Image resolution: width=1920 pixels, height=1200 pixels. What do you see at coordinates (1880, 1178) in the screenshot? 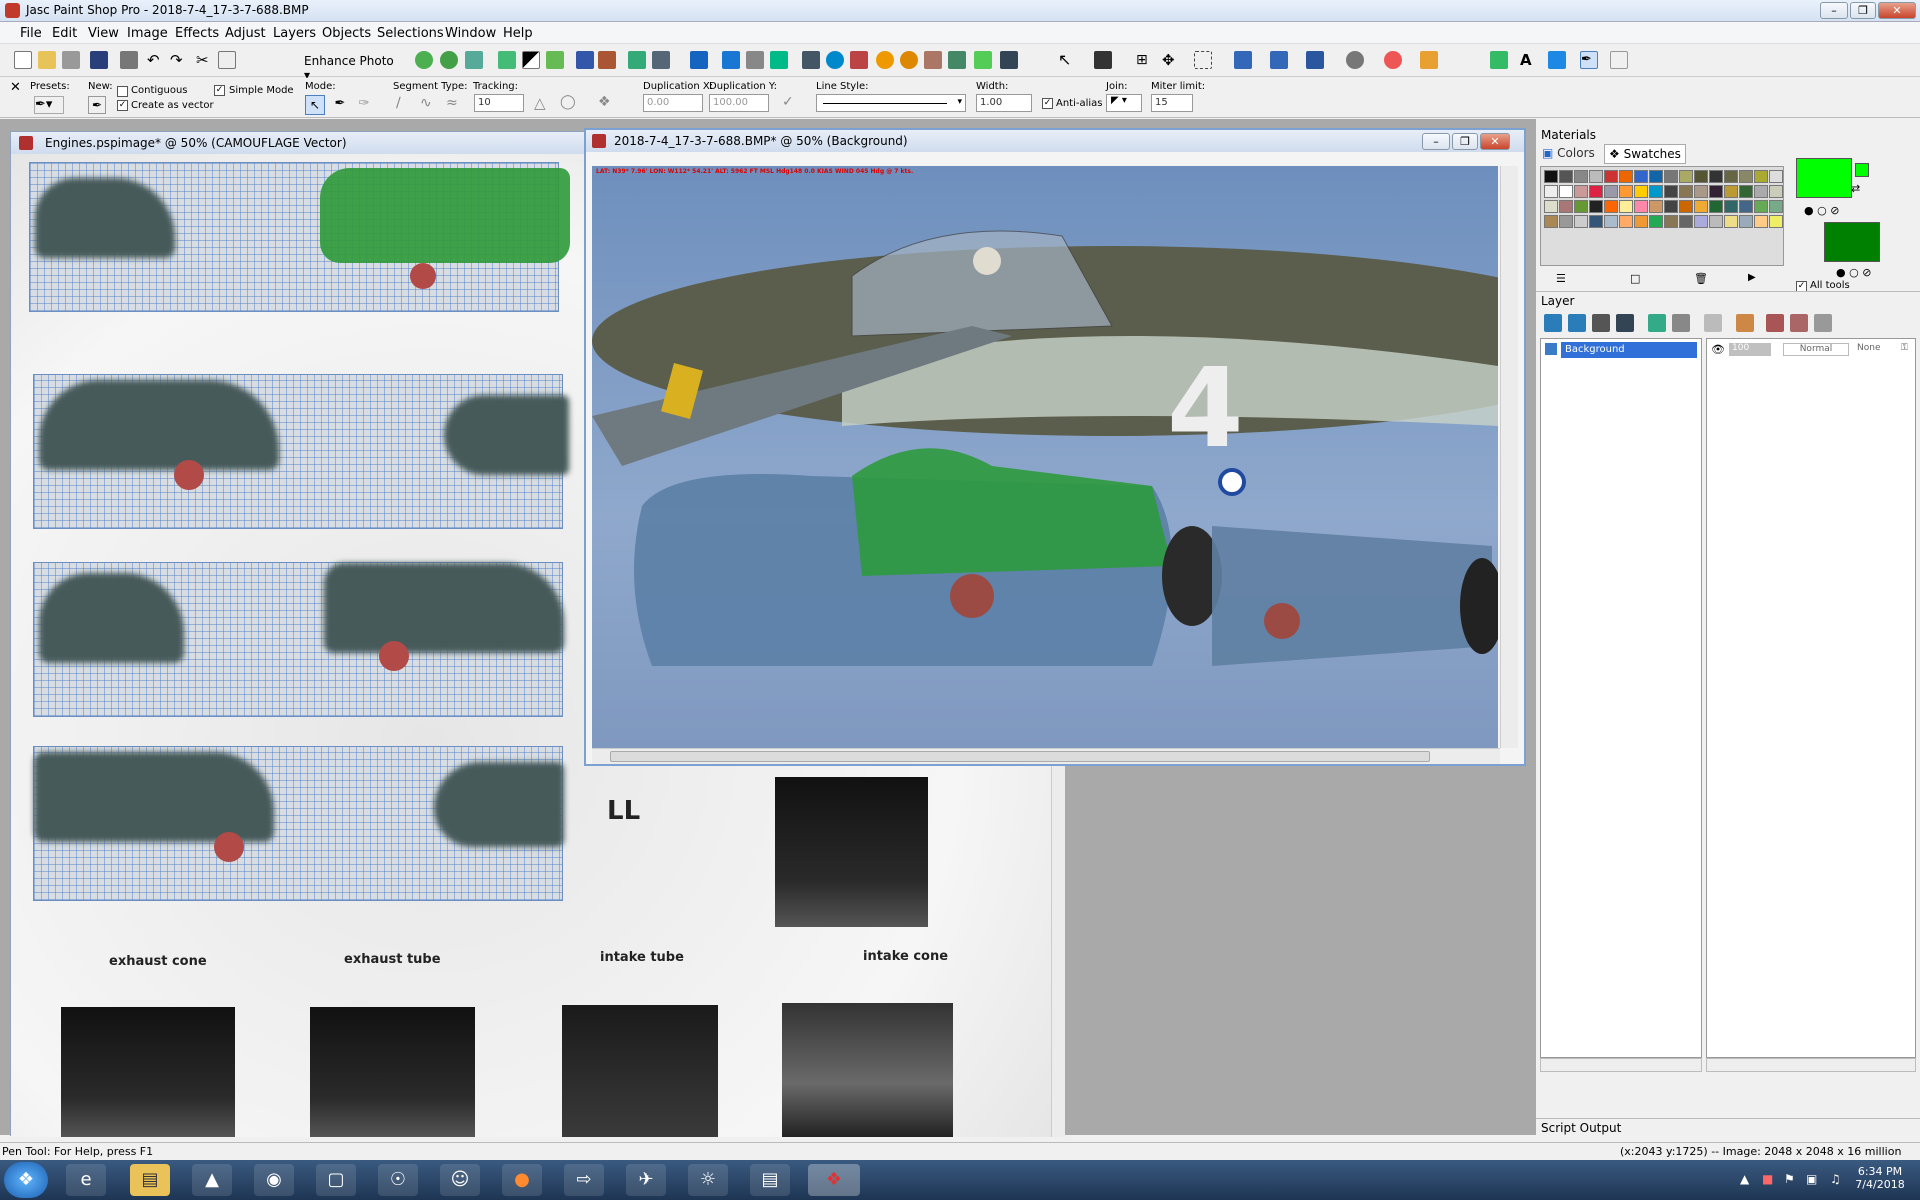
I see `taskbar-clock: 6:34 PM 7/4/2018` at bounding box center [1880, 1178].